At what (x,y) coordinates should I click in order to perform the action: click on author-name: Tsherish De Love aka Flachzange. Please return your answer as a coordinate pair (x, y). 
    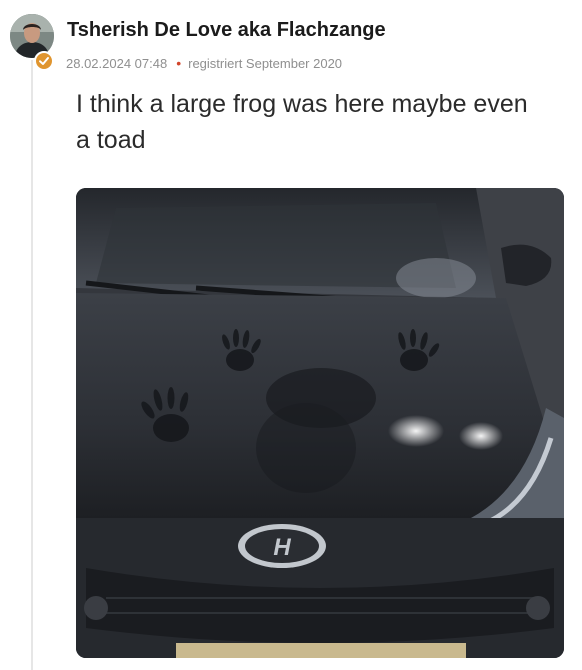
    Looking at the image, I should click on (226, 30).